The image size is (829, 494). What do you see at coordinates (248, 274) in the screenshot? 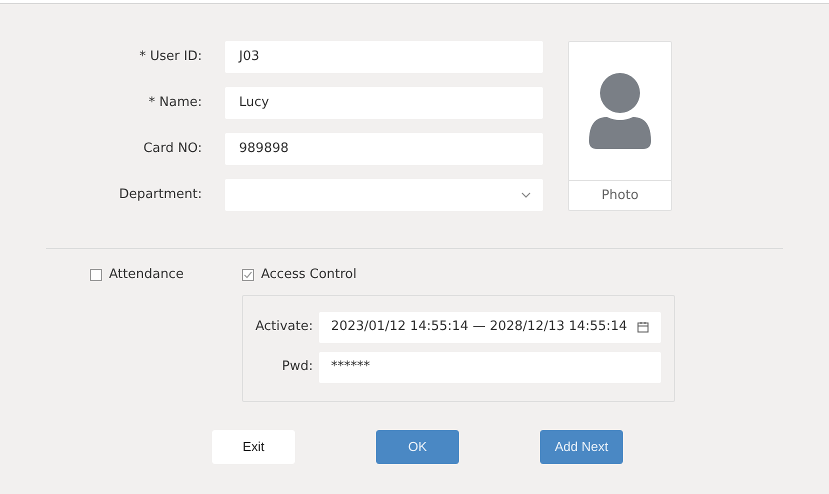
I see `checked-checkbox-icon` at bounding box center [248, 274].